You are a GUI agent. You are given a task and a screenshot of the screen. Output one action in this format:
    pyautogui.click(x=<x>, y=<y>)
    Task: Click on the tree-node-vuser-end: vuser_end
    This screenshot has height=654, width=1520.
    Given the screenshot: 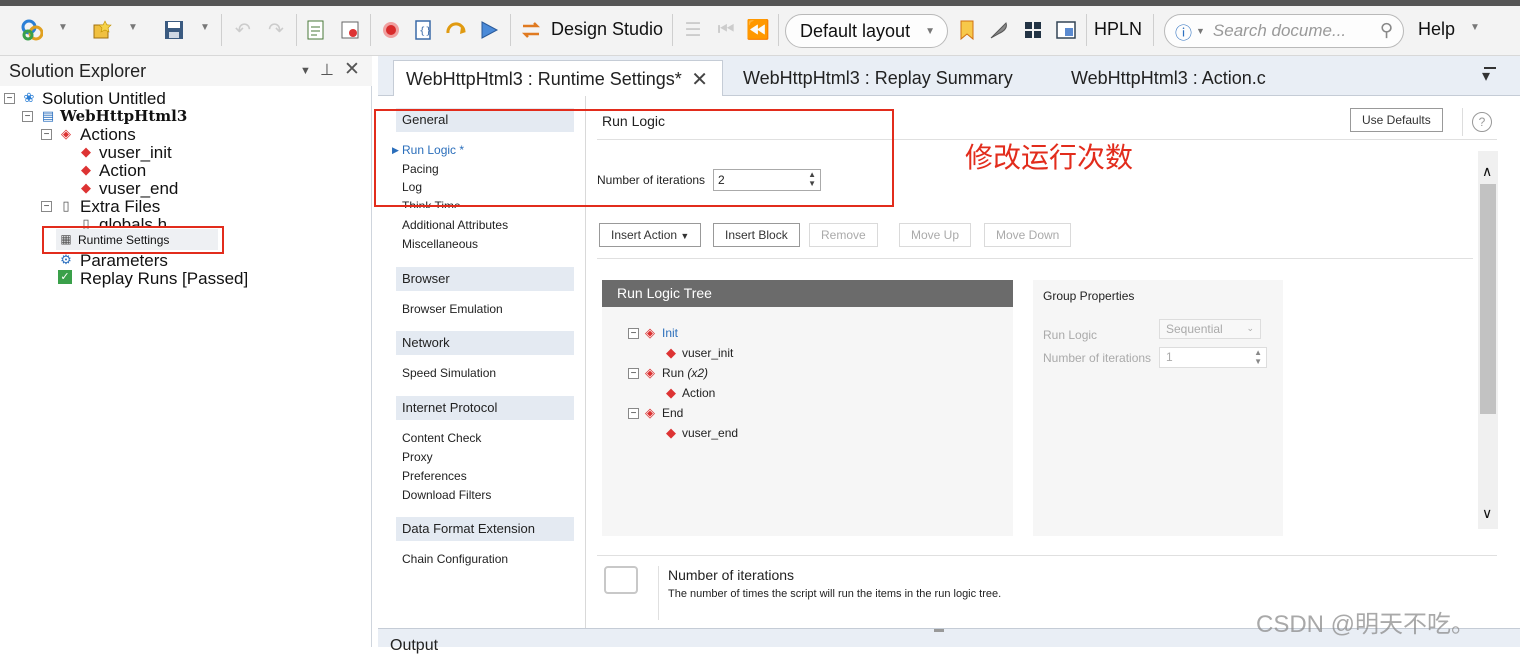 What is the action you would take?
    pyautogui.click(x=710, y=433)
    